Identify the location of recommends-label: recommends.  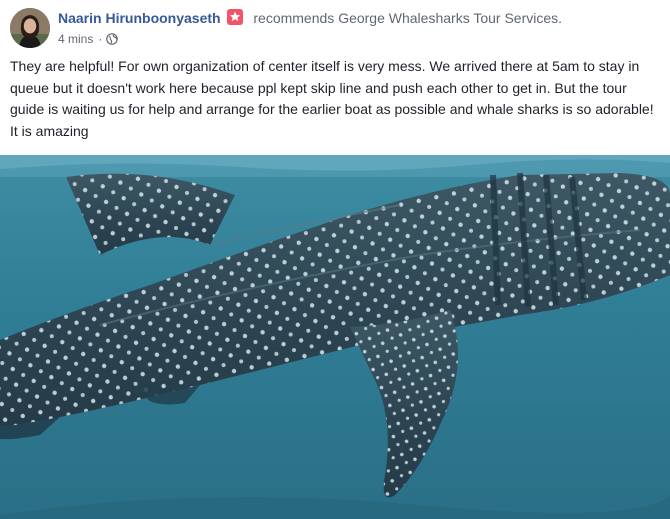
(294, 18).